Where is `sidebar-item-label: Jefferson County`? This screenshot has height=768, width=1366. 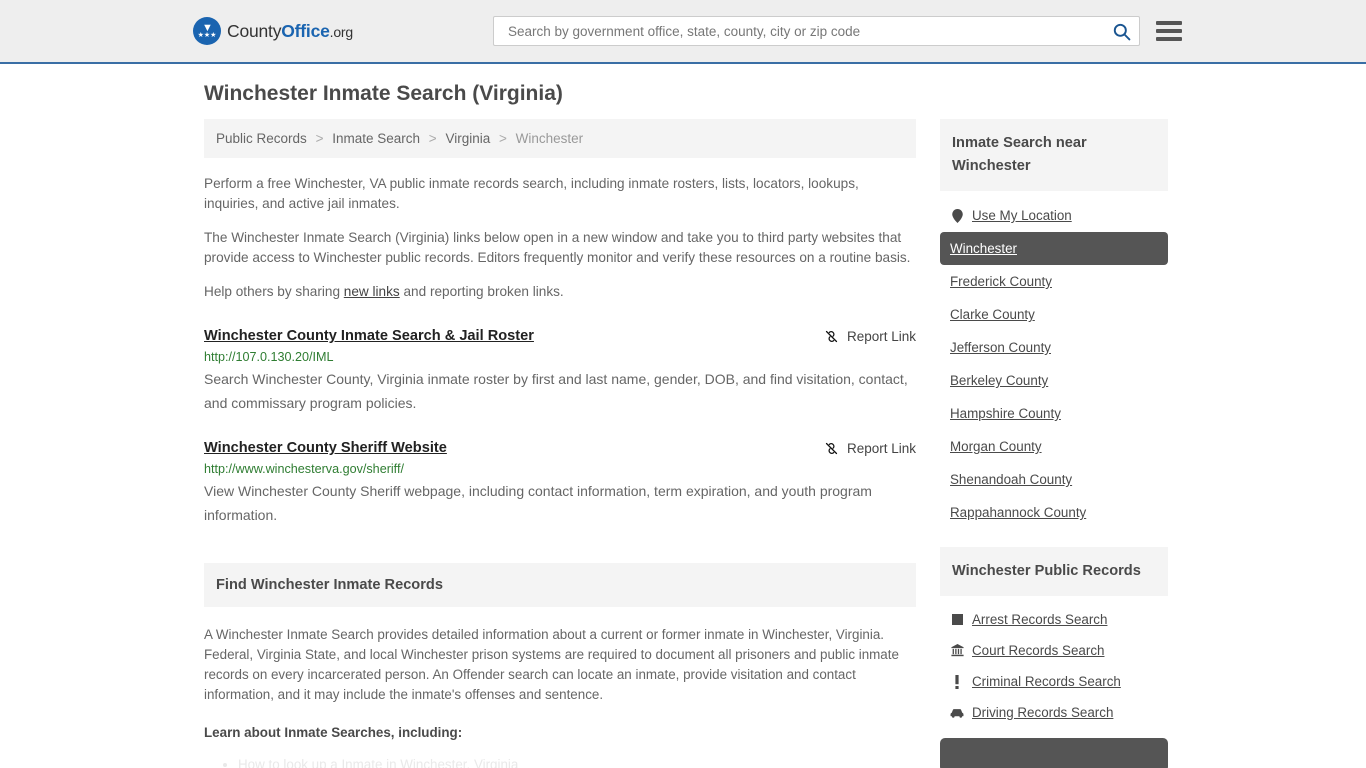
sidebar-item-label: Jefferson County is located at coordinates (1000, 347).